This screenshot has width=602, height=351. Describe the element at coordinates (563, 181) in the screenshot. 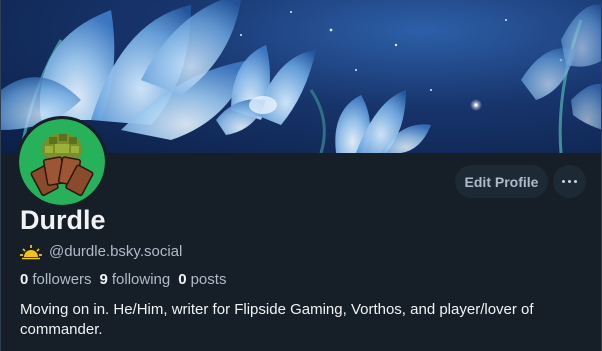

I see `ellipsis-icon` at that location.